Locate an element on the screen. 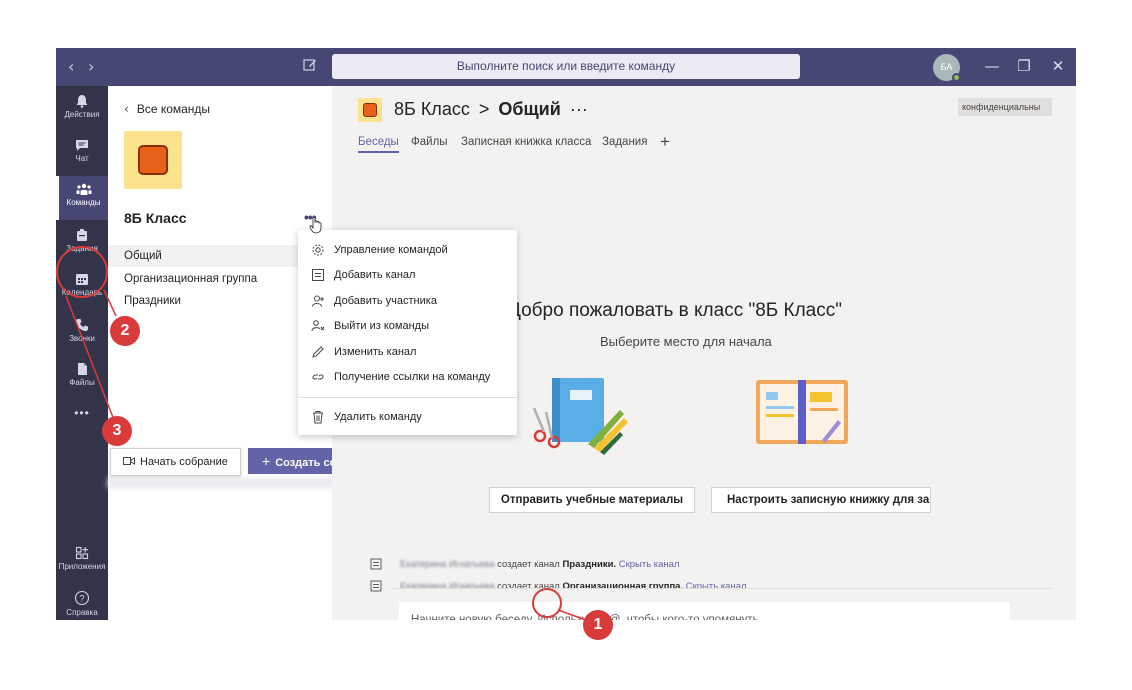  rail-item-files: Файлы is located at coordinates (82, 378).